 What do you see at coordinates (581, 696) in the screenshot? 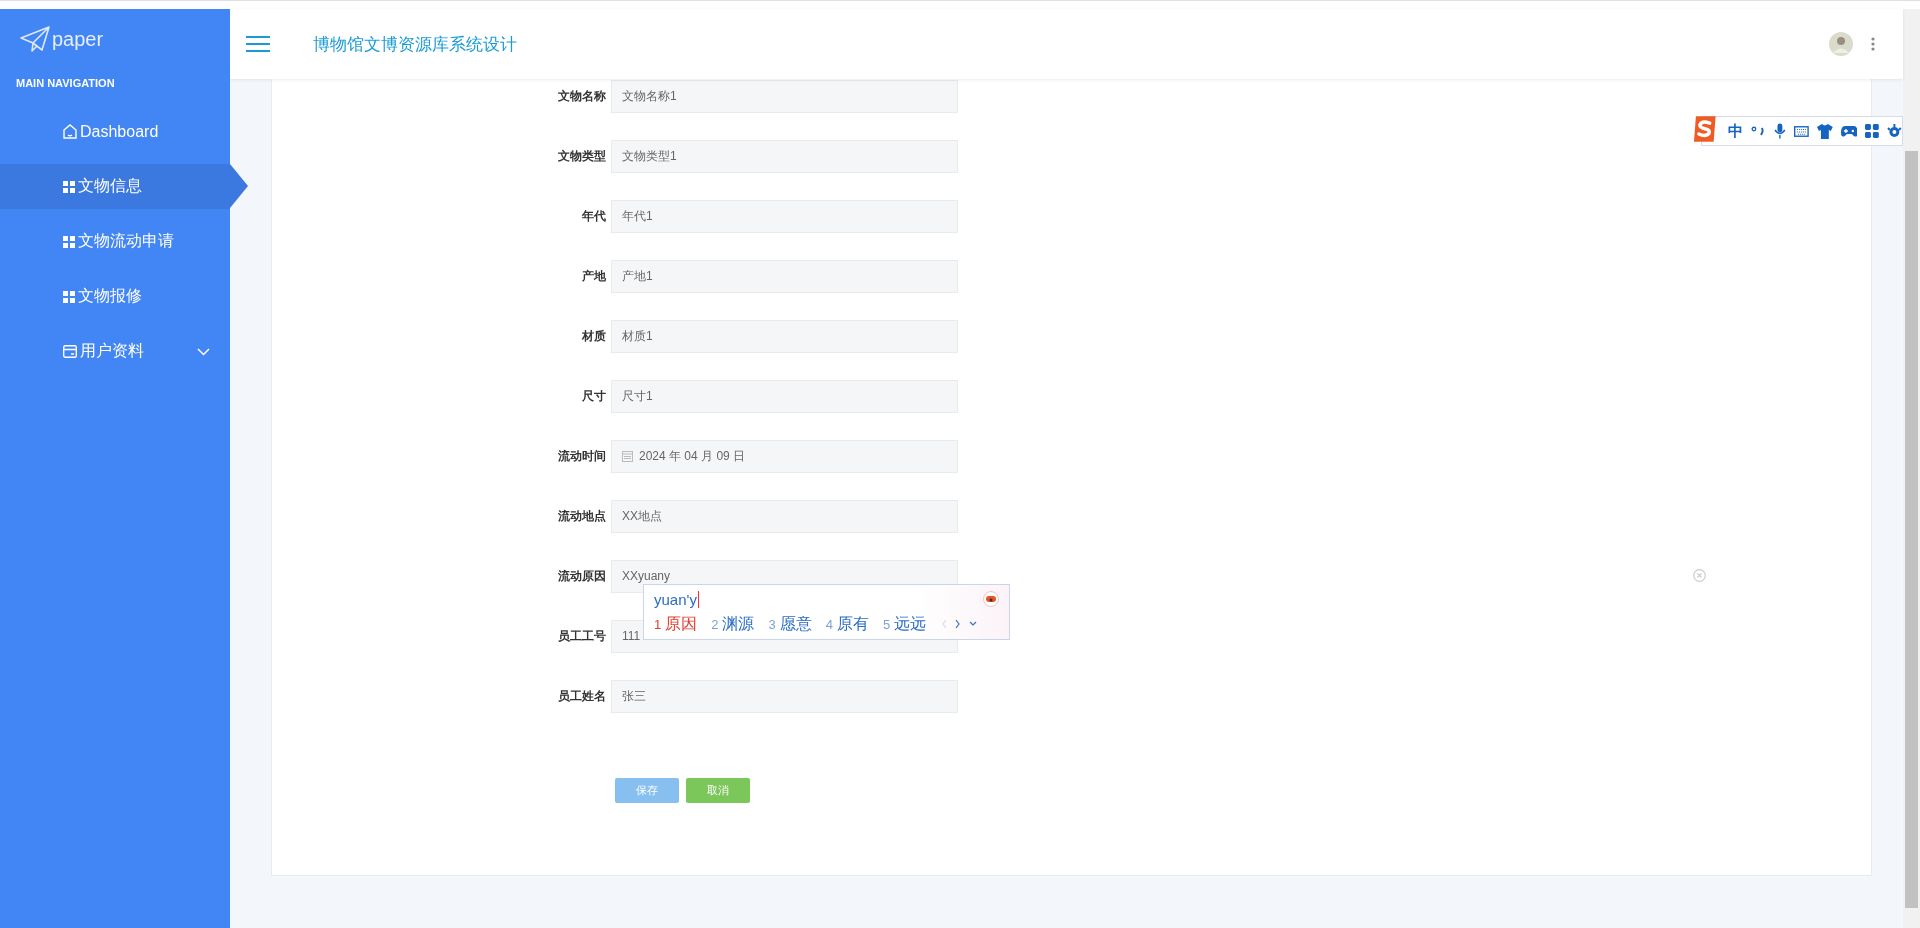
I see `field-label: 员工姓名` at bounding box center [581, 696].